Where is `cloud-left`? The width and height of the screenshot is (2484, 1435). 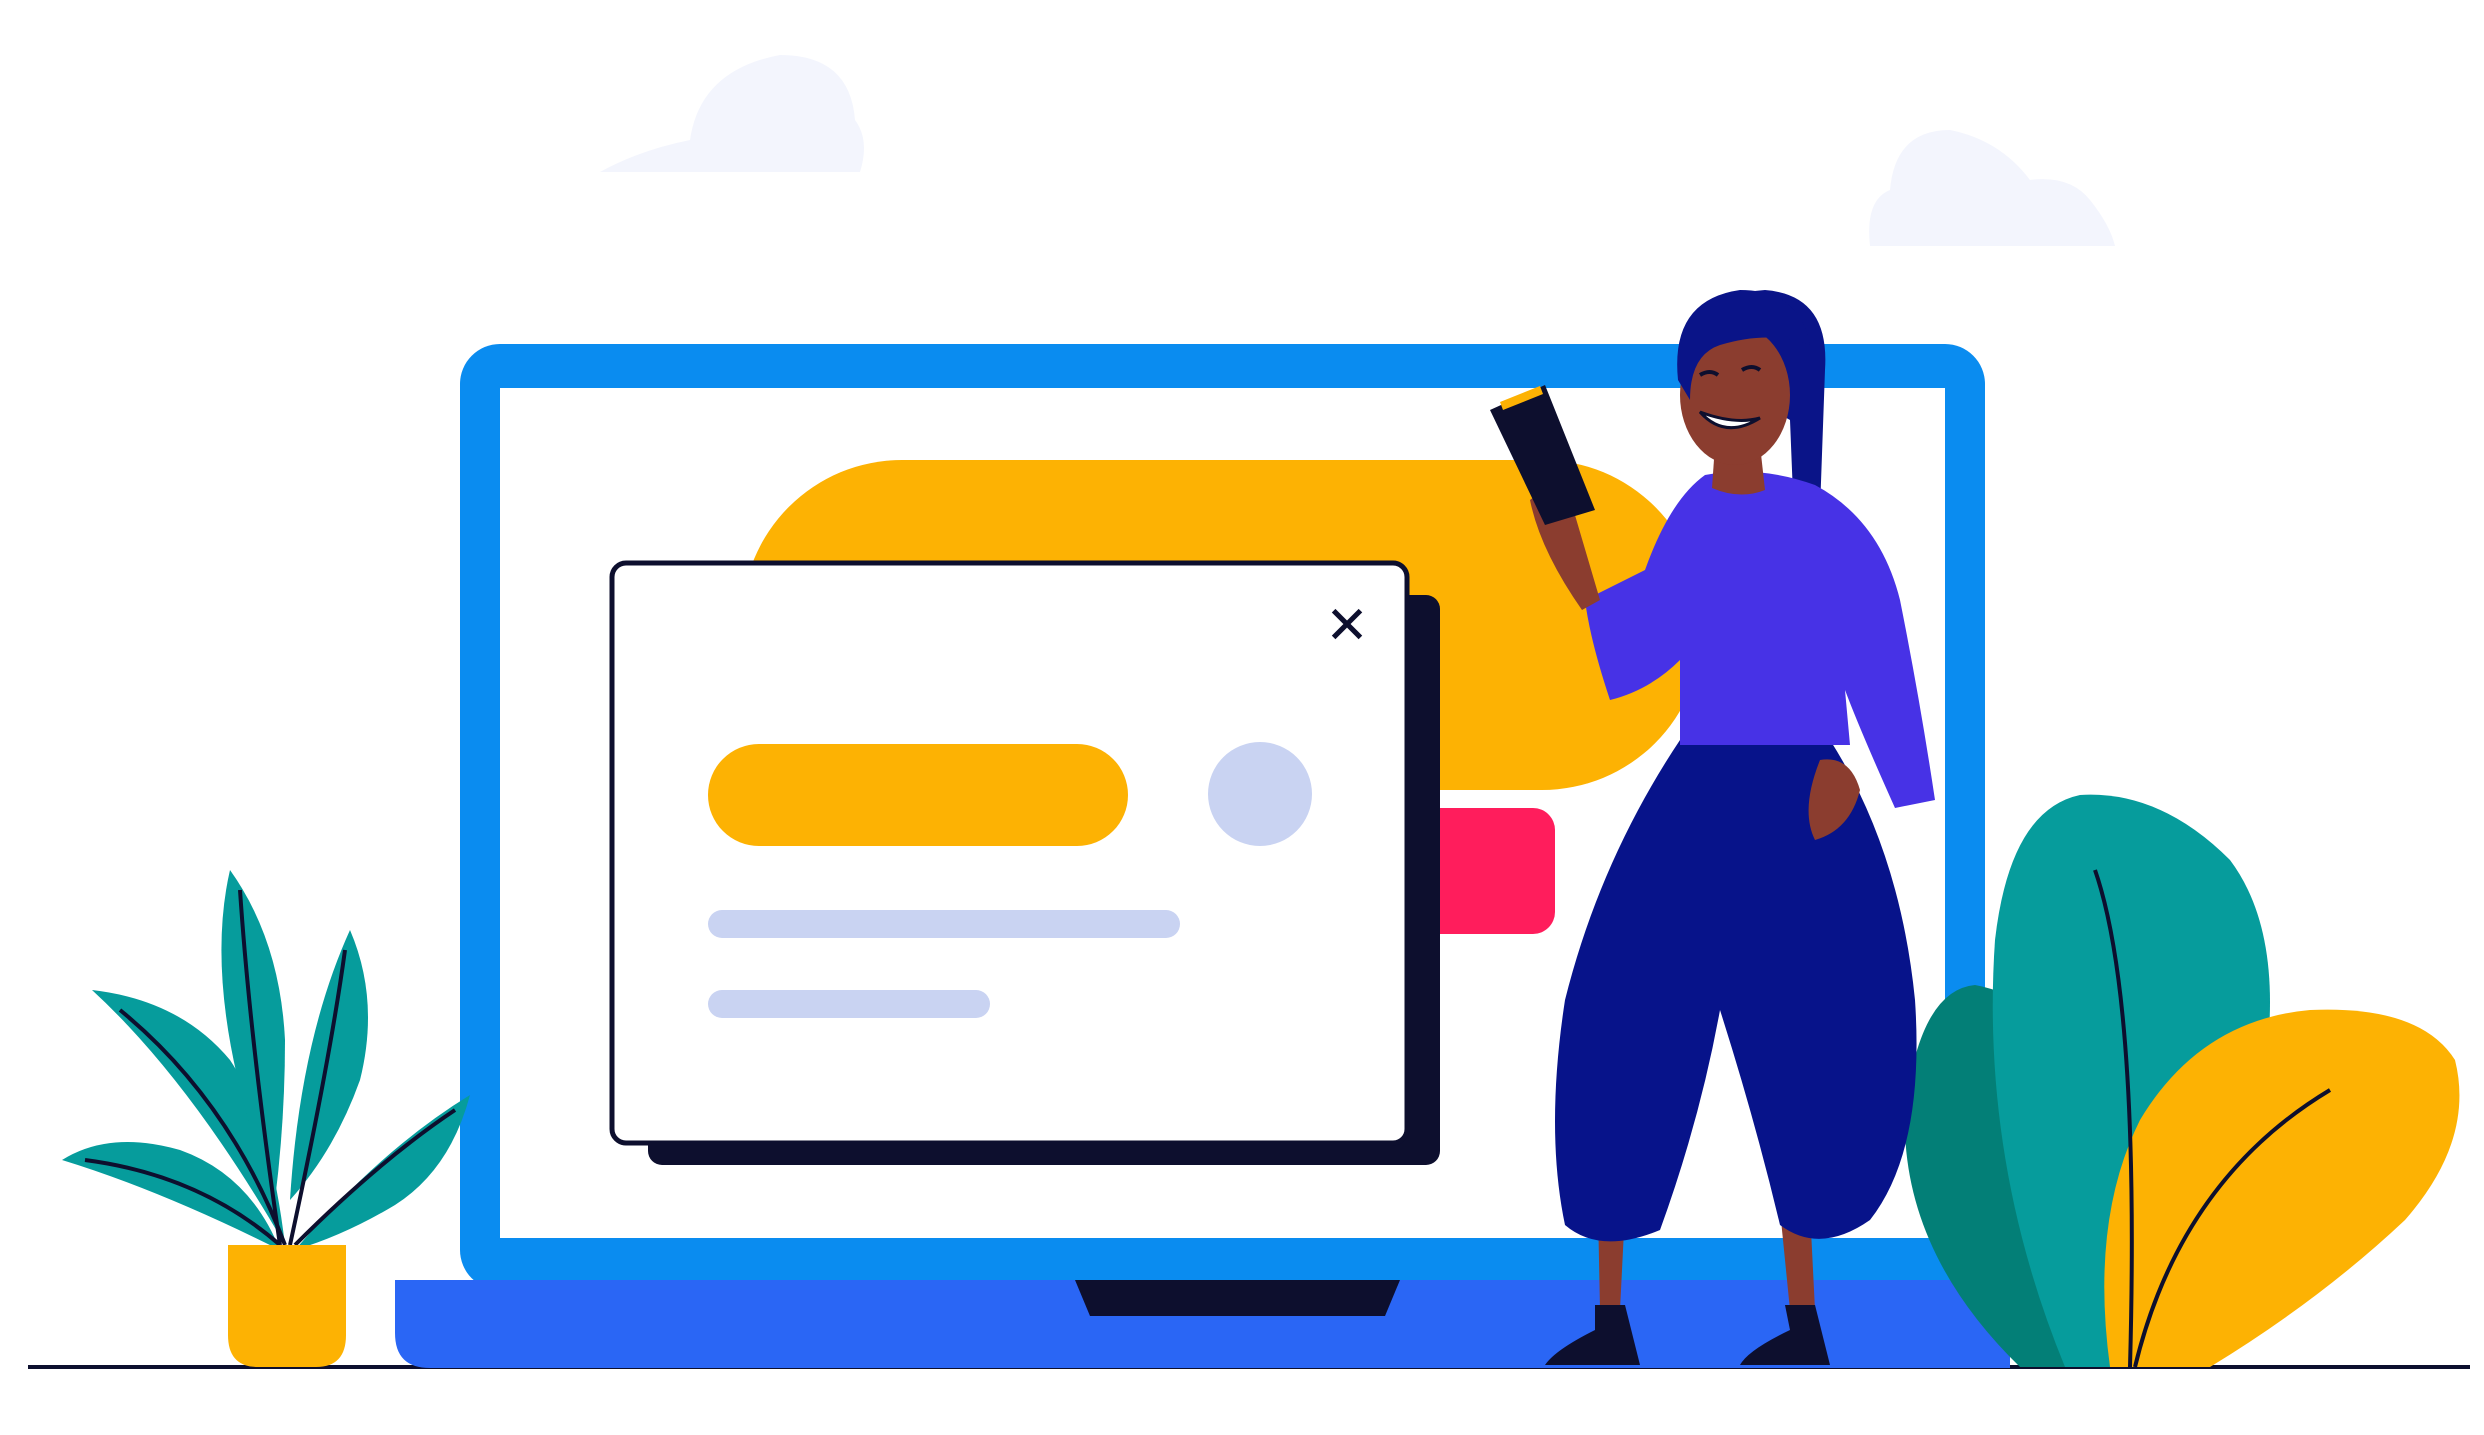 cloud-left is located at coordinates (732, 113).